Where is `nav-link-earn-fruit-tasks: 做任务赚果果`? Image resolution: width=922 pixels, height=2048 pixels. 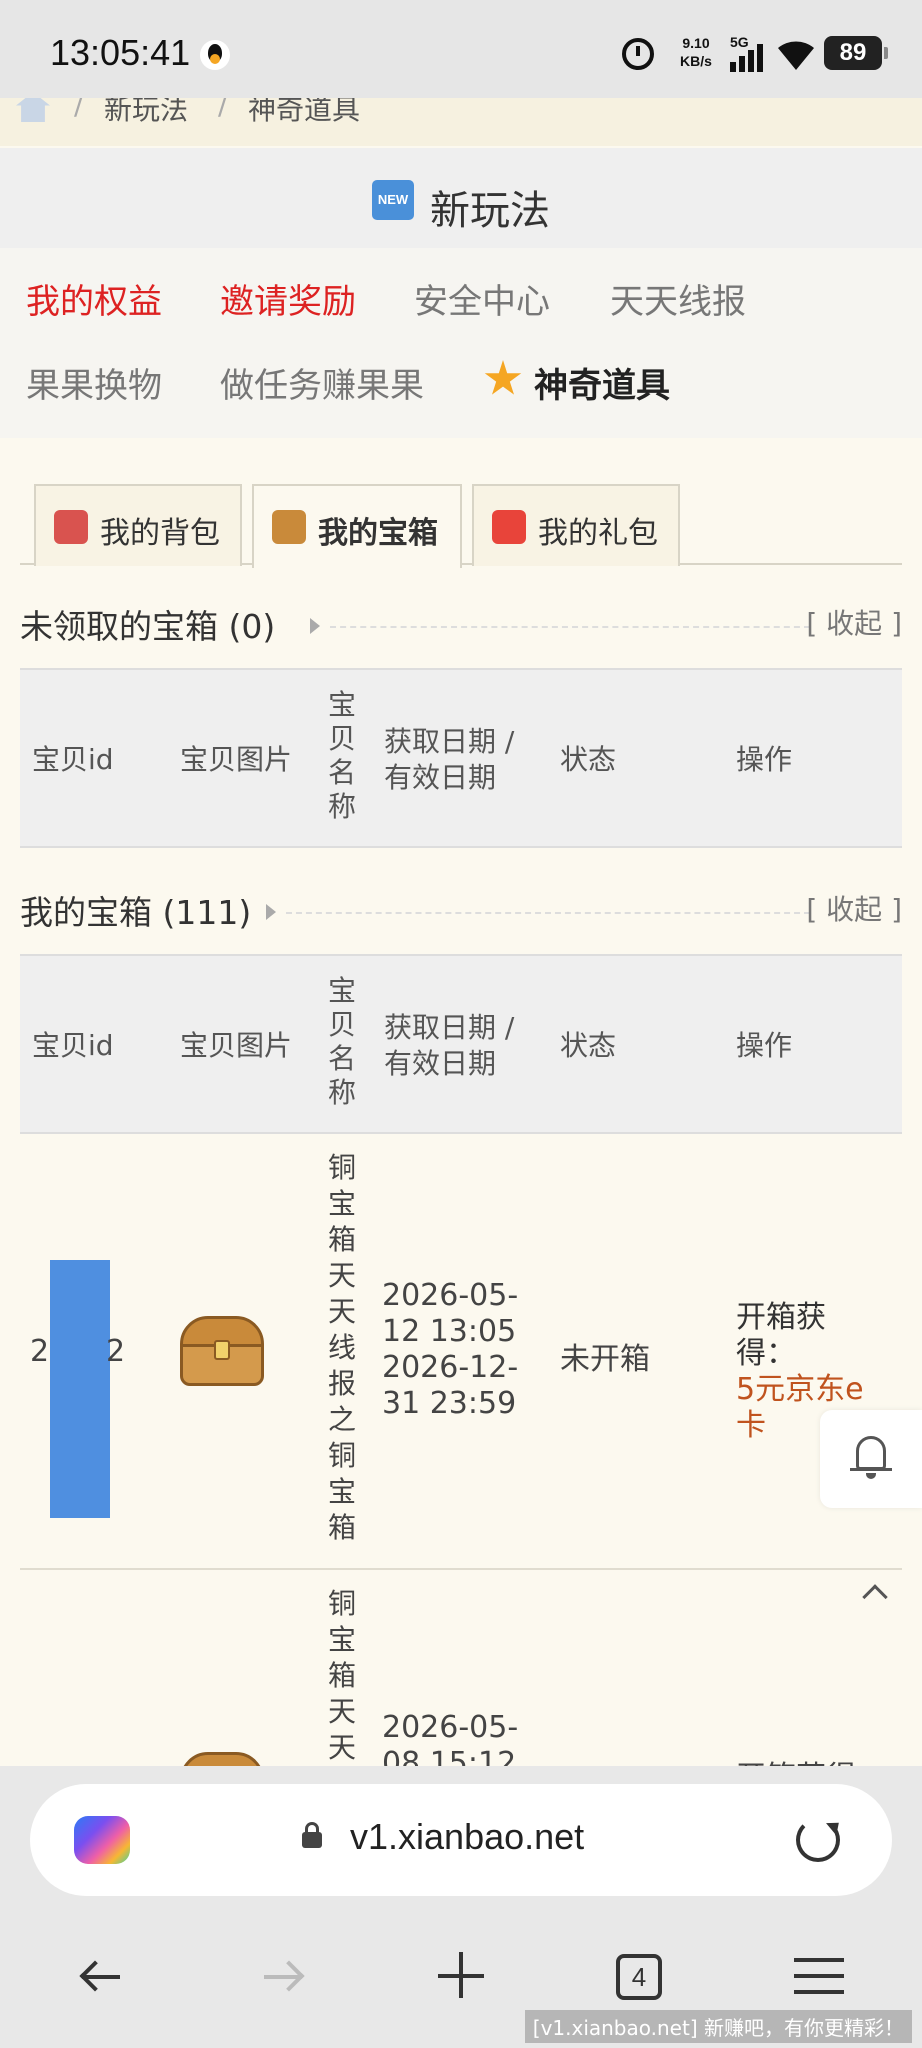
nav-link-earn-fruit-tasks: 做任务赚果果 is located at coordinates (322, 382).